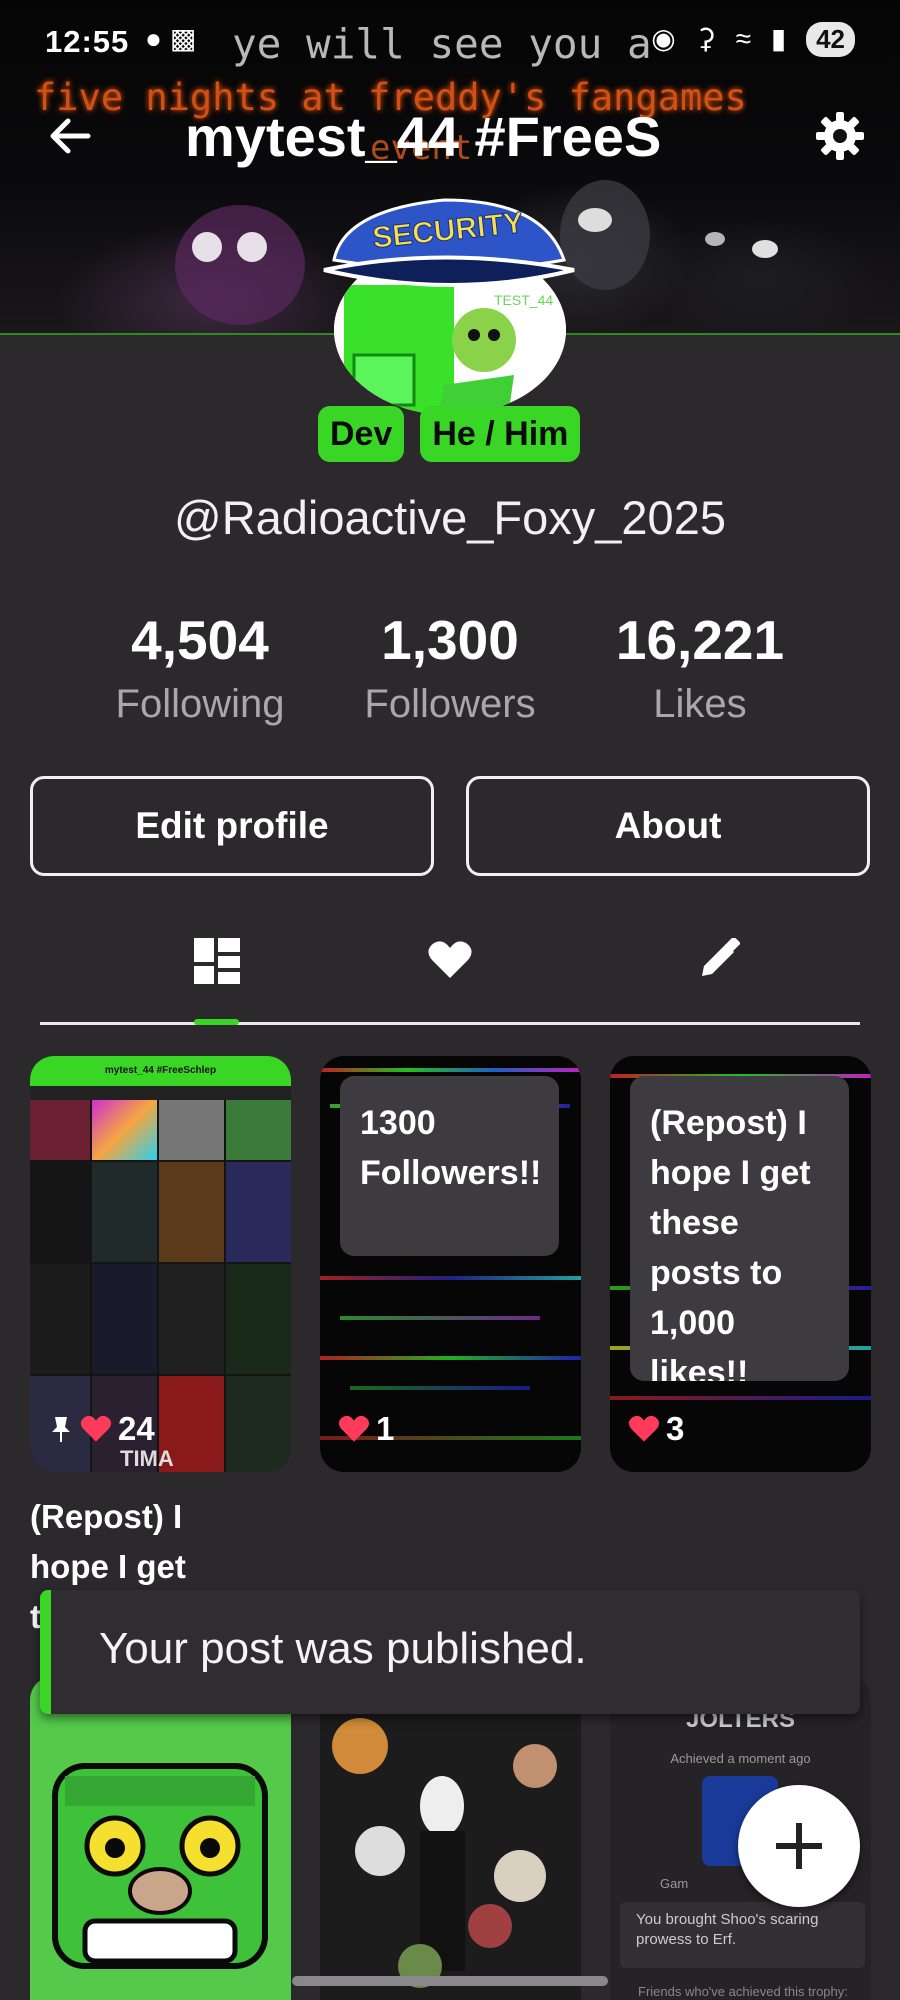 The height and width of the screenshot is (2000, 900). I want to click on post-likes: 24, so click(101, 1429).